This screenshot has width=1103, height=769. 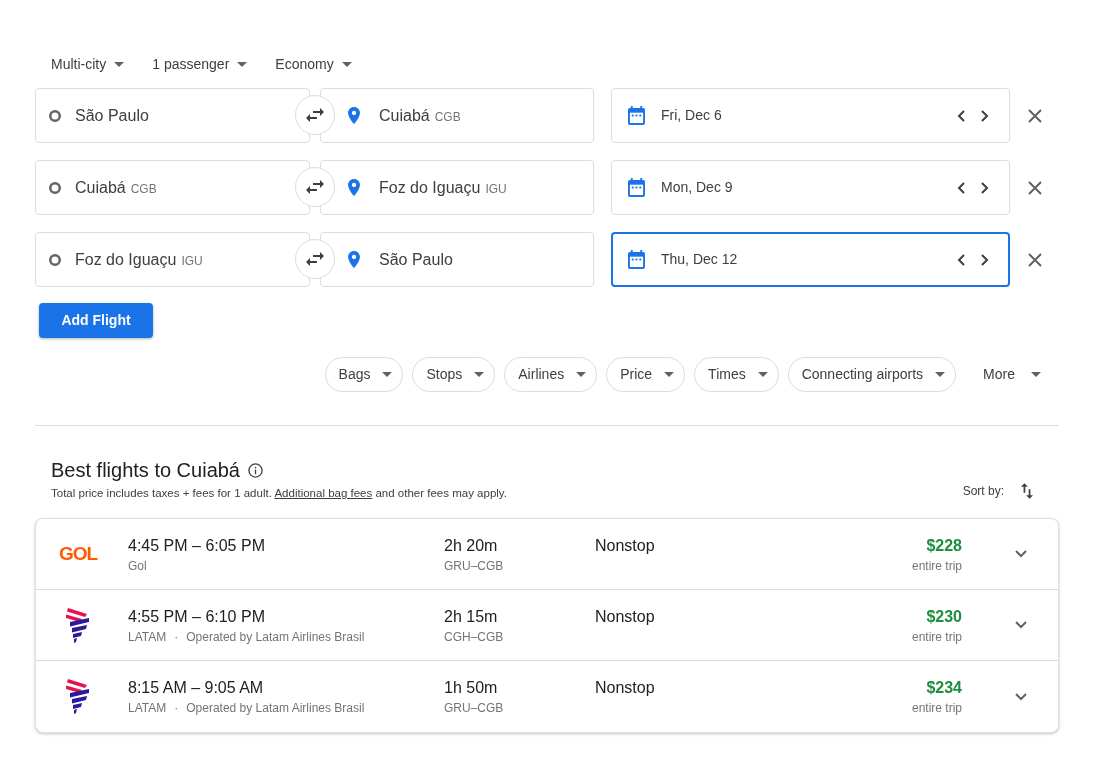 What do you see at coordinates (172, 259) in the screenshot?
I see `origin-field: Foz do Iguaçu IGU` at bounding box center [172, 259].